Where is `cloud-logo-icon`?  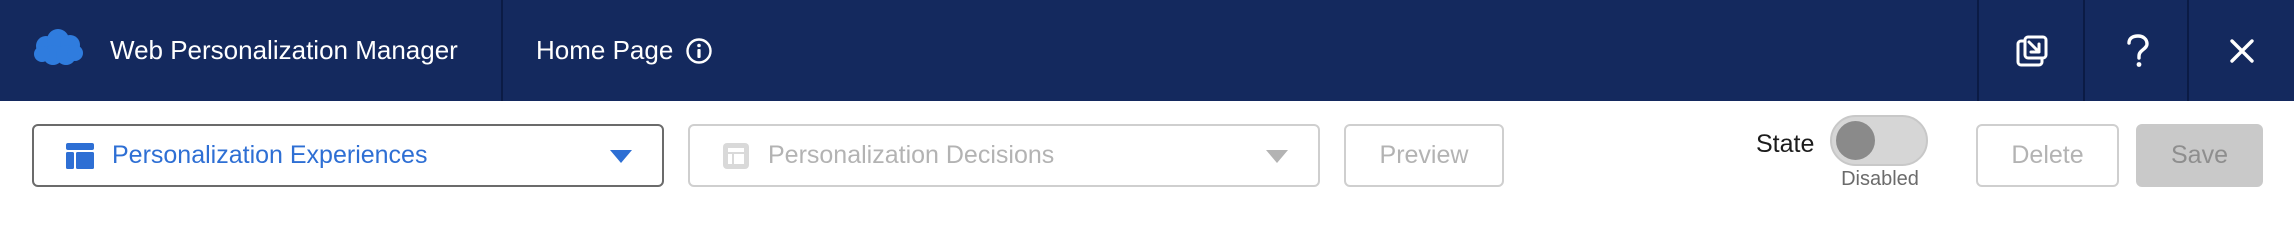
cloud-logo-icon is located at coordinates (58, 47).